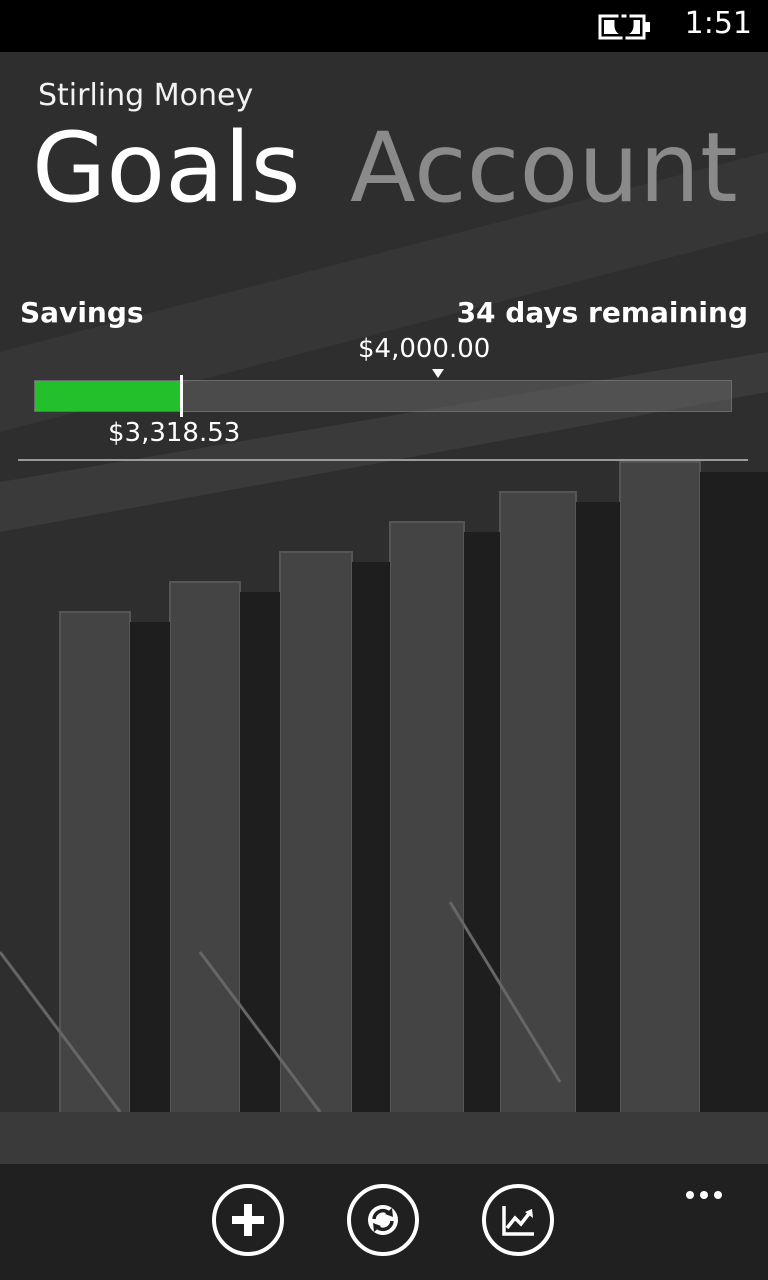 The width and height of the screenshot is (768, 1280). I want to click on chart-button, so click(518, 1220).